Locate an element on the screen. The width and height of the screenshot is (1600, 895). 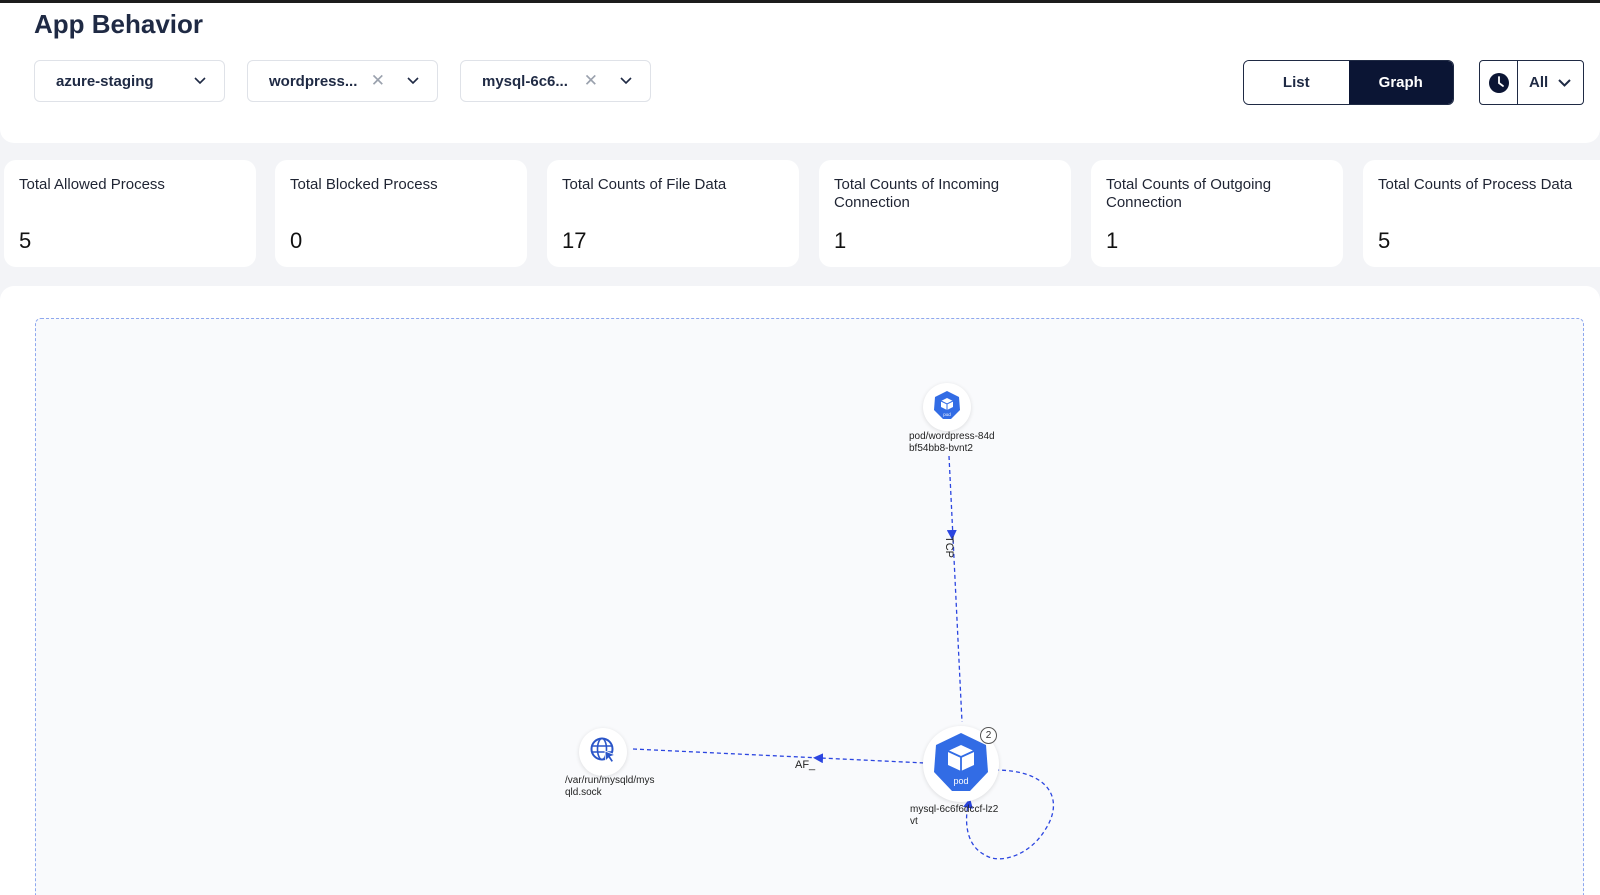
globe-cursor-icon is located at coordinates (603, 752).